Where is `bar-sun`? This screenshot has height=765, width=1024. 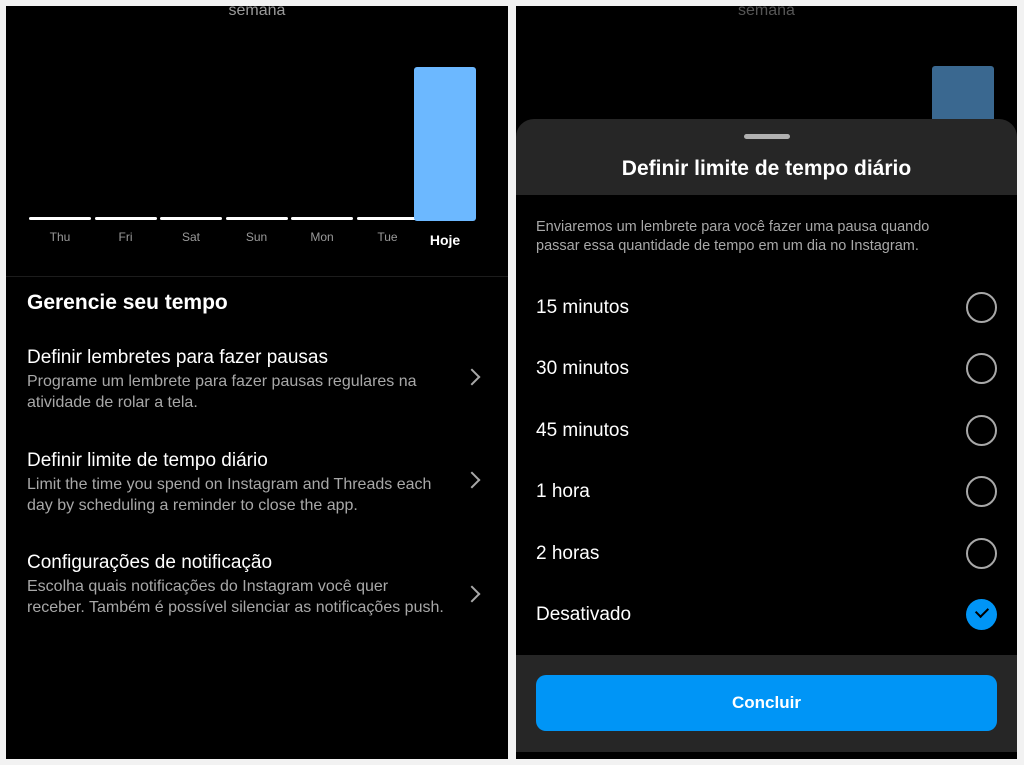 bar-sun is located at coordinates (256, 218).